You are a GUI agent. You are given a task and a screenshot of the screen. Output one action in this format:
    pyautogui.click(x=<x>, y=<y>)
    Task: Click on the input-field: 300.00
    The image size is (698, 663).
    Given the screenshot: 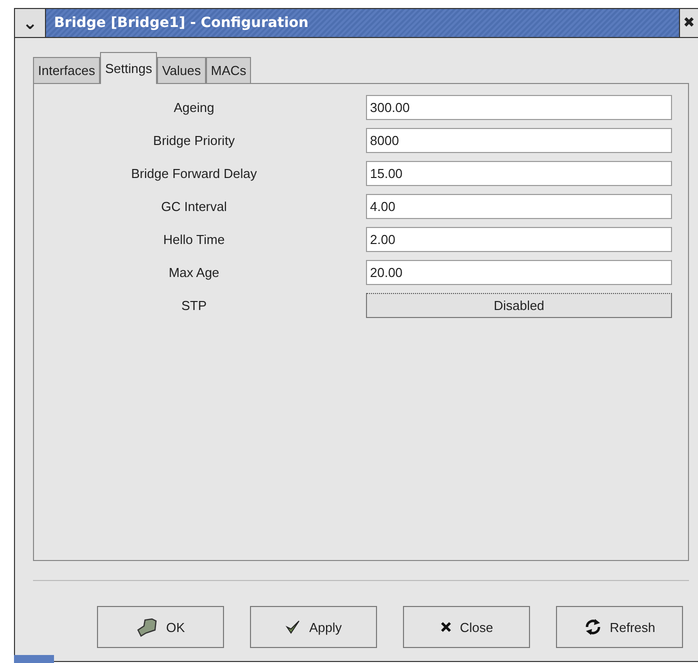 What is the action you would take?
    pyautogui.click(x=519, y=107)
    